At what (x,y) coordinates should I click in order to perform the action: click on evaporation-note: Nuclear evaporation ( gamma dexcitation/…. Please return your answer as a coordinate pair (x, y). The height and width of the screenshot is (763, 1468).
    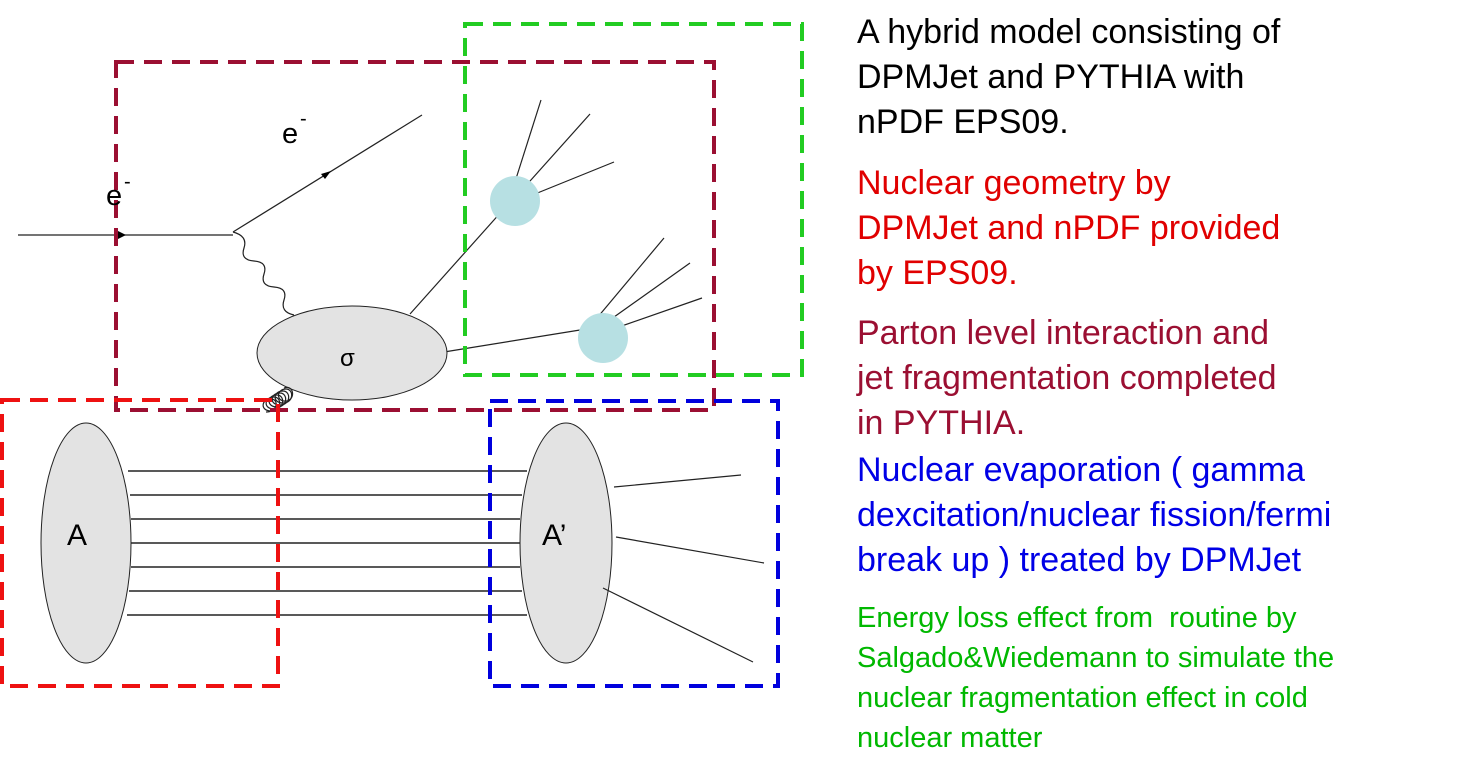
    Looking at the image, I should click on (1094, 515).